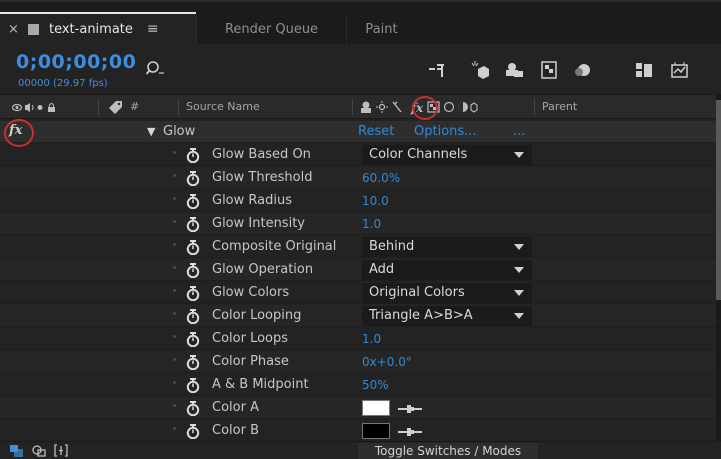 This screenshot has width=721, height=459. What do you see at coordinates (235, 430) in the screenshot?
I see `property-name: Color B` at bounding box center [235, 430].